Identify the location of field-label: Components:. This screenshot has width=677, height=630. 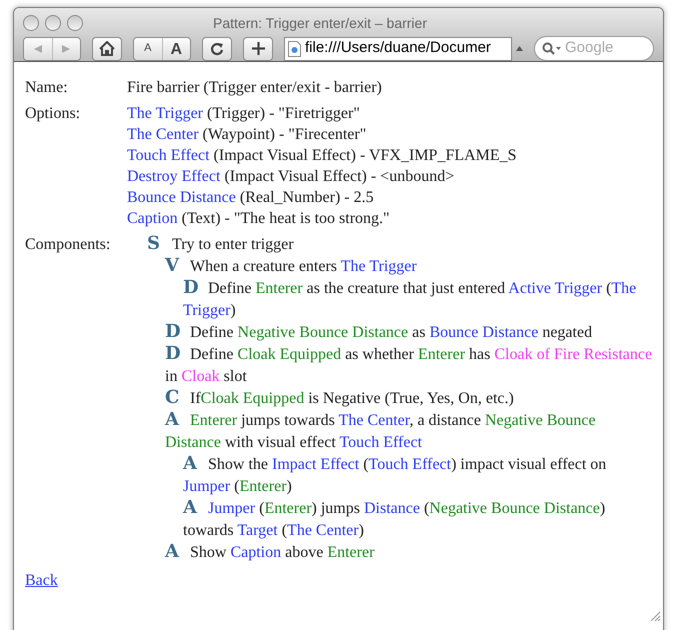
(68, 245).